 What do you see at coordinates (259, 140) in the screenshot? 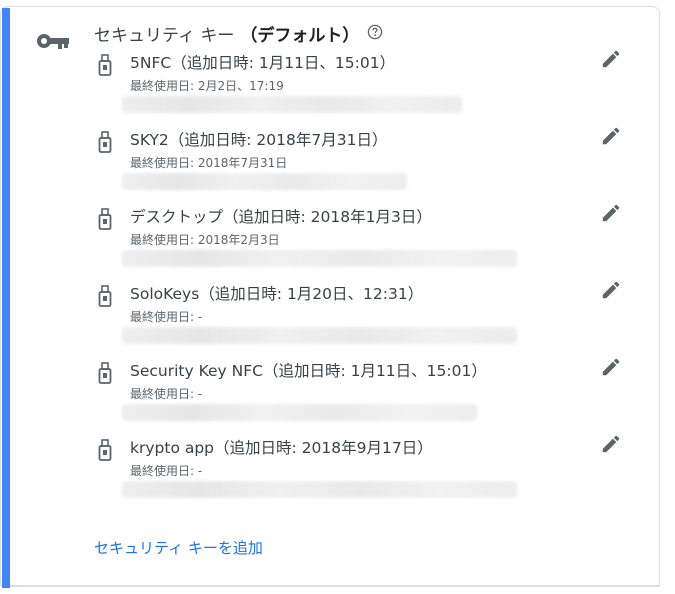
I see `security-key-name: SKY2（追加日時: 2018年7月31日）` at bounding box center [259, 140].